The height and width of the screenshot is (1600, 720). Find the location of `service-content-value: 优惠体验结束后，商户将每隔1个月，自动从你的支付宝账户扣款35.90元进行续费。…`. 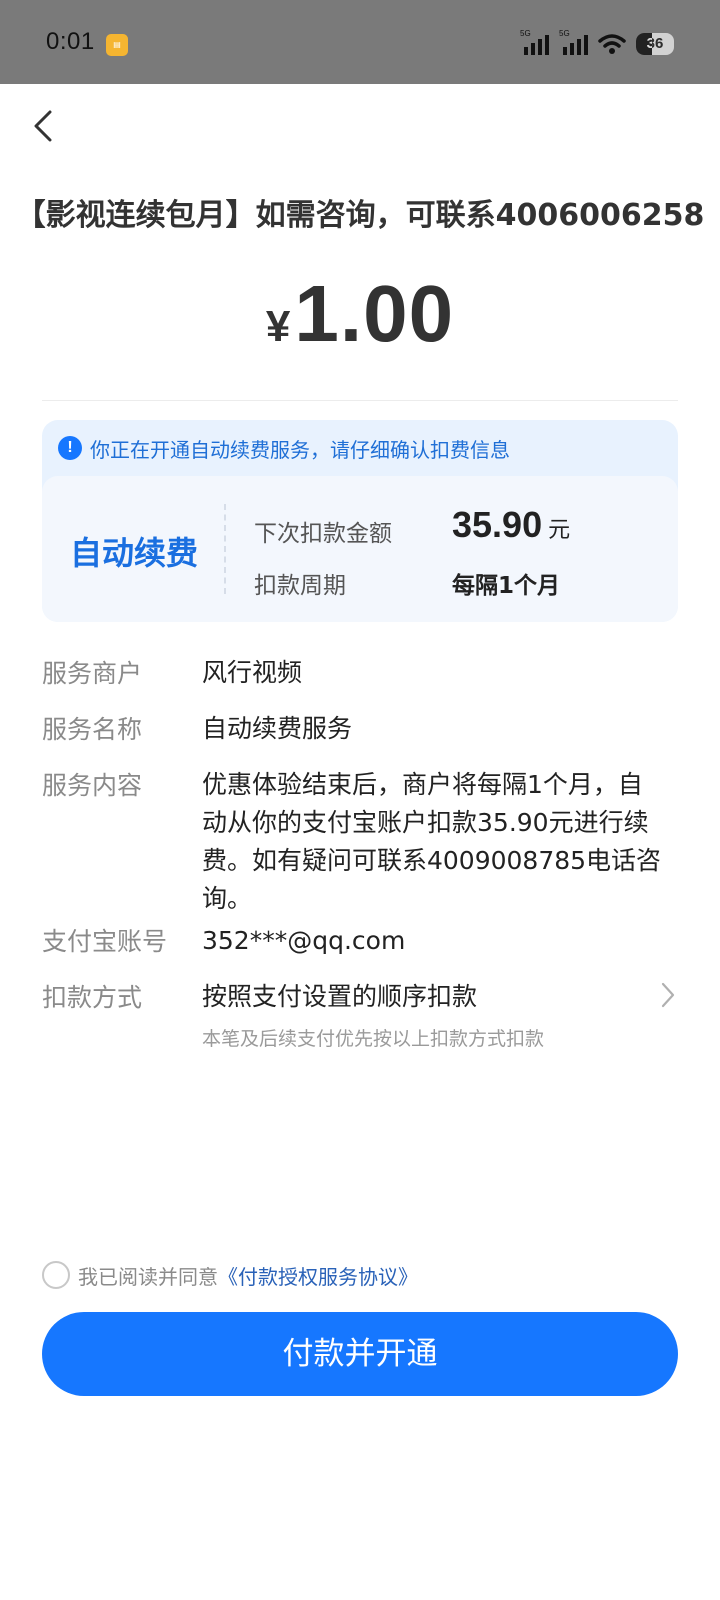

service-content-value: 优惠体验结束后，商户将每隔1个月，自动从你的支付宝账户扣款35.90元进行续费。… is located at coordinates (432, 841).